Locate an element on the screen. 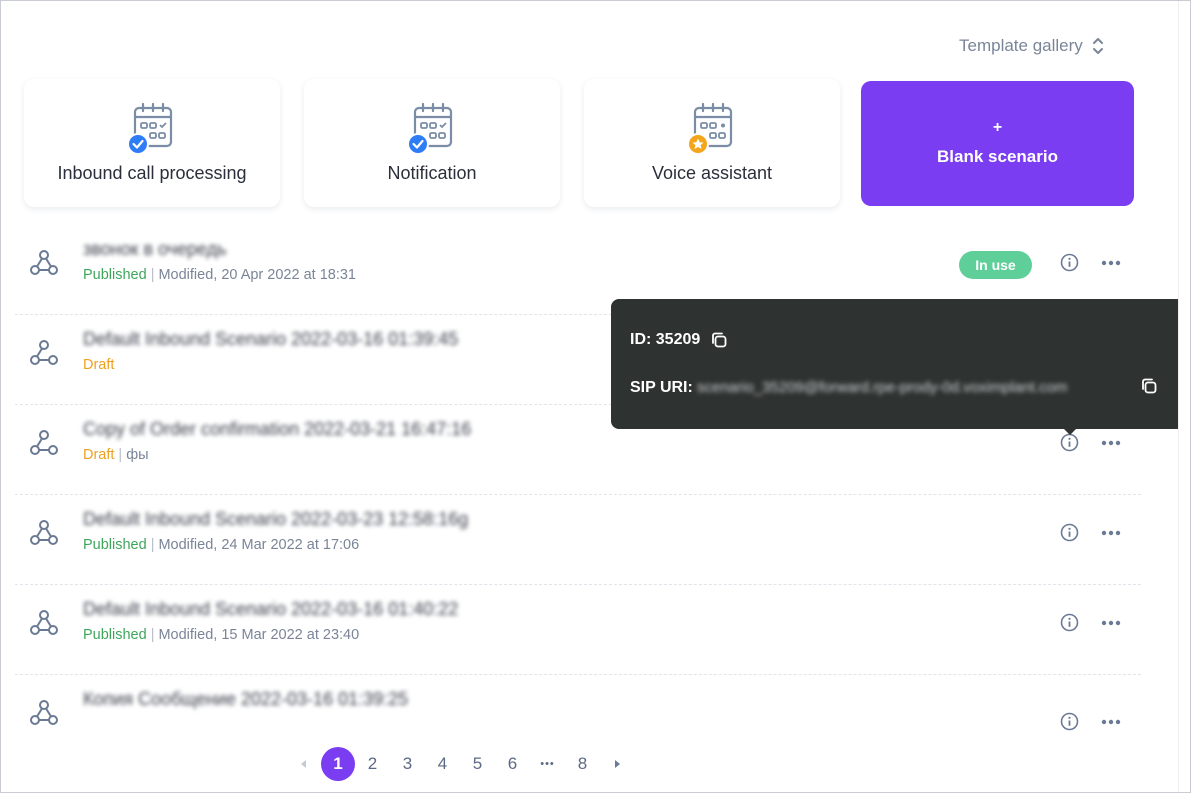 Image resolution: width=1191 pixels, height=793 pixels. page-button-6: 6 is located at coordinates (512, 764).